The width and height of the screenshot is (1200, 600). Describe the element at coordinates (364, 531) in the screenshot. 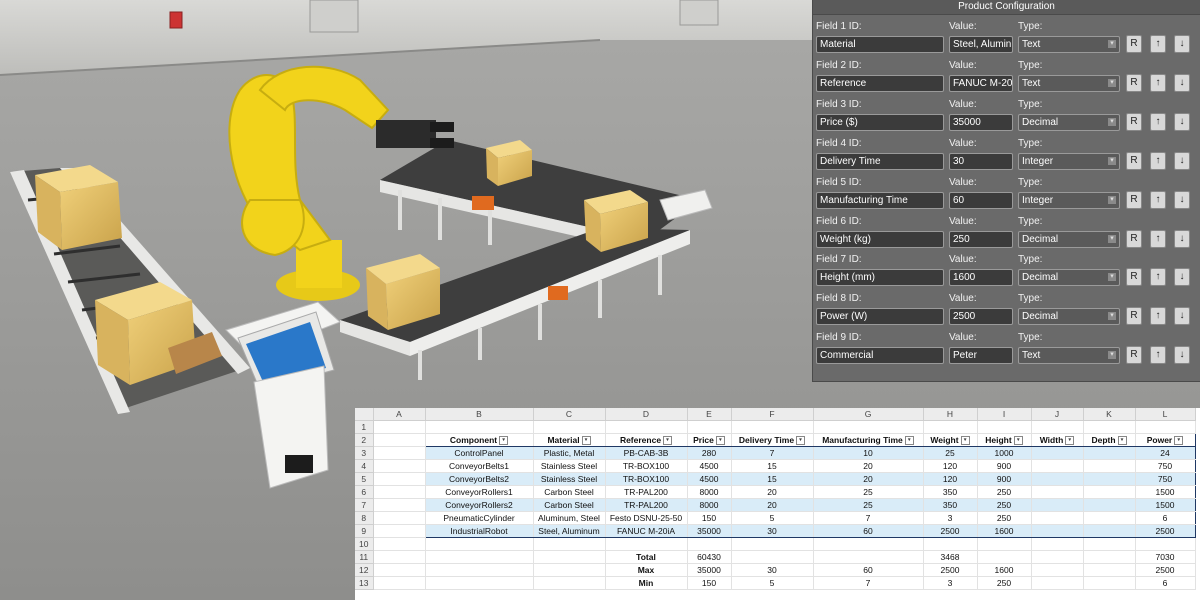

I see `row-number: 9` at that location.